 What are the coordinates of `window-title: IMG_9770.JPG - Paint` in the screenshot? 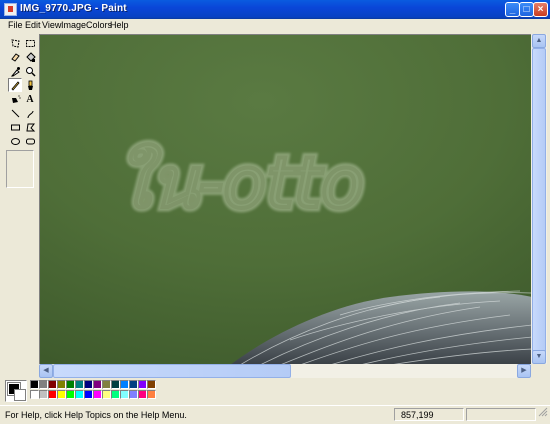 It's located at (73, 8).